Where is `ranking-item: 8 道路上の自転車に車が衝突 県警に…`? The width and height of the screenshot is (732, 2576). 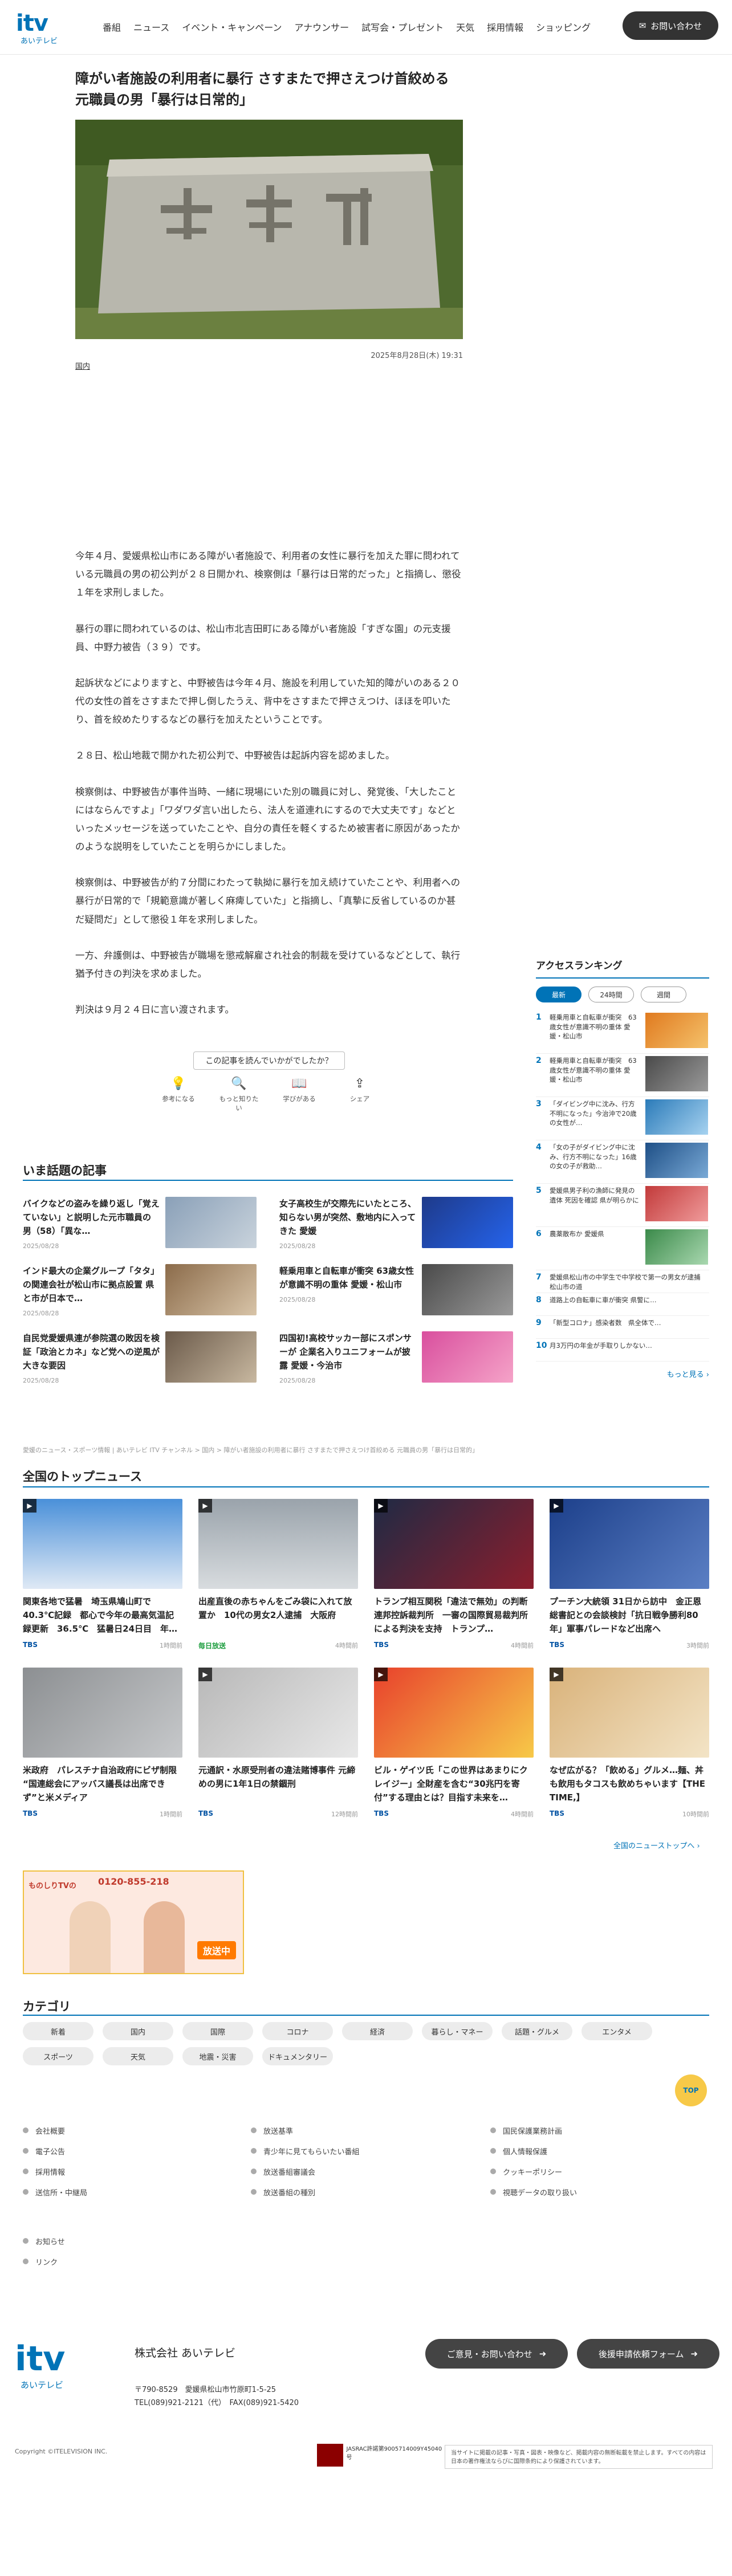
ranking-item: 8 道路上の自転車に車が衝突 県警に… is located at coordinates (622, 1304).